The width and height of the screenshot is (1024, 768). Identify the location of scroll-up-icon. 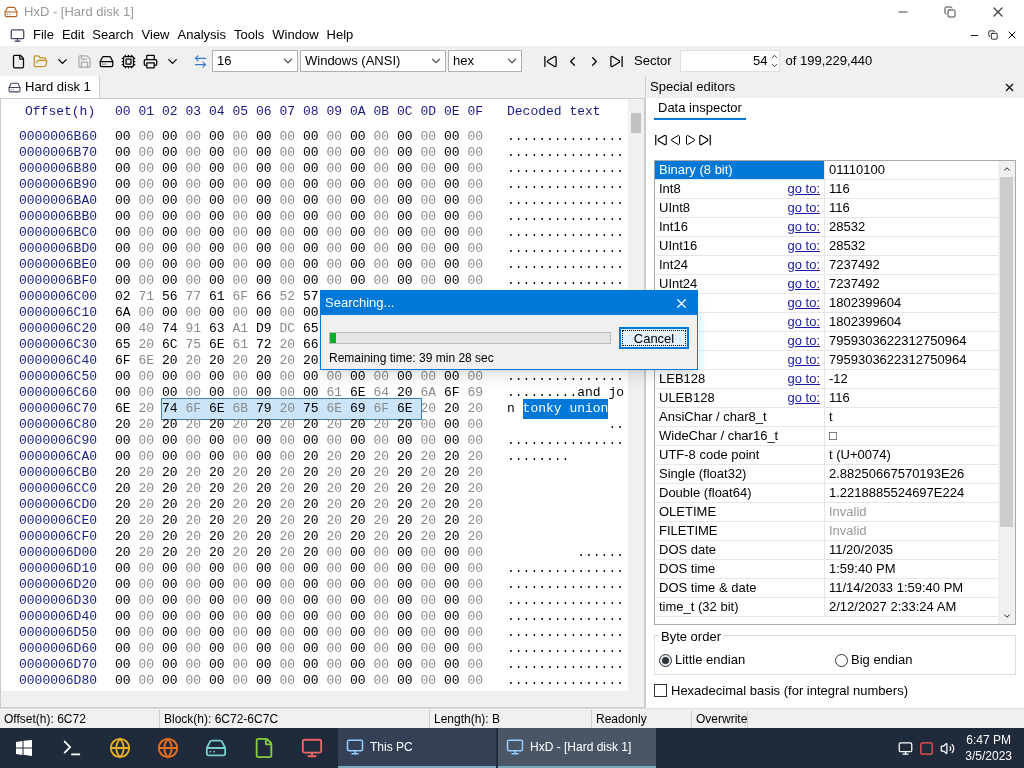
(1006, 169).